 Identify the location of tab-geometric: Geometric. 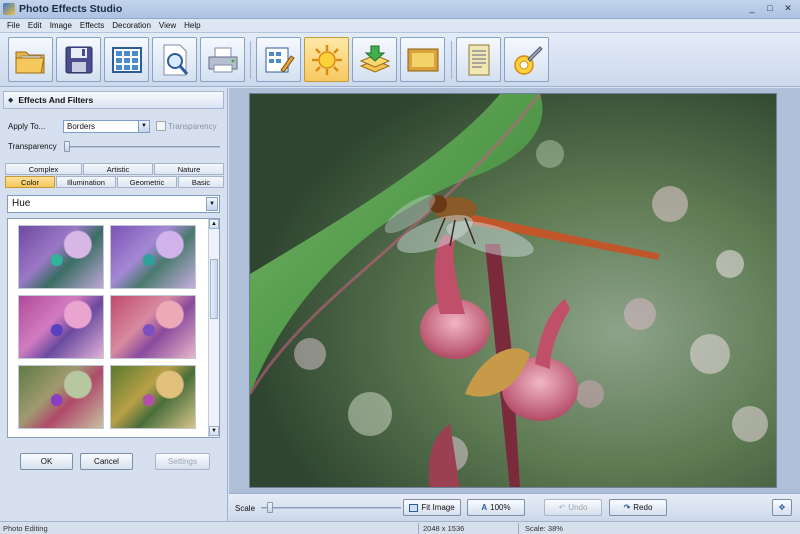
(147, 182).